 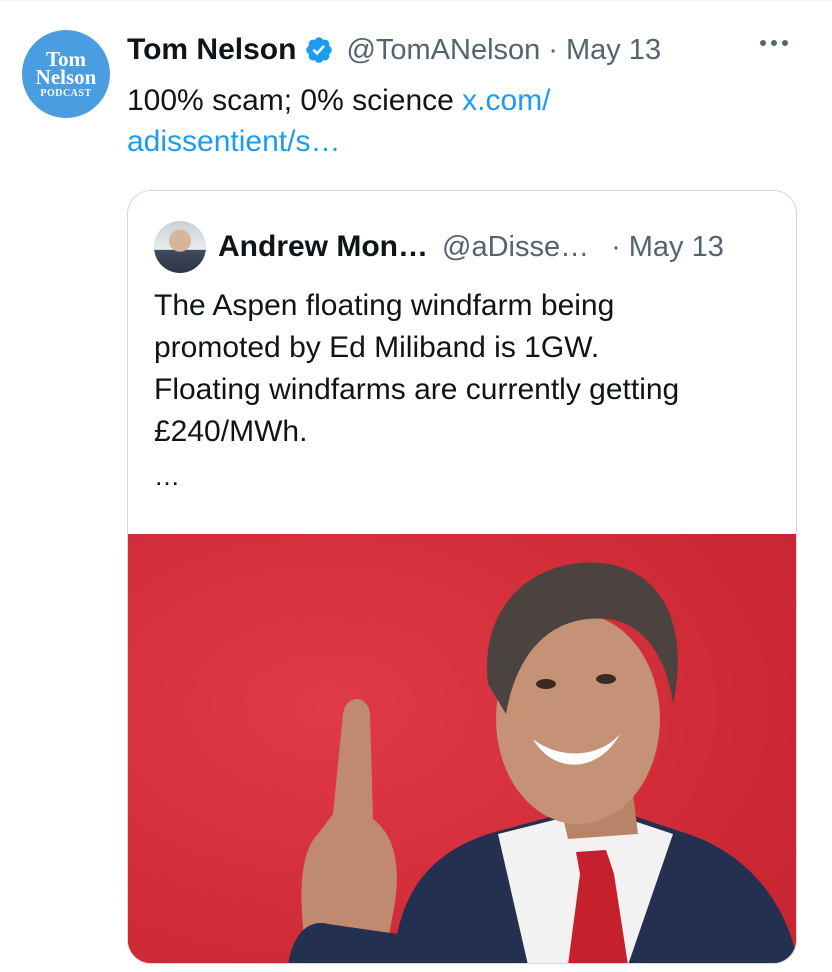 I want to click on tweet-date: May 13, so click(x=613, y=50).